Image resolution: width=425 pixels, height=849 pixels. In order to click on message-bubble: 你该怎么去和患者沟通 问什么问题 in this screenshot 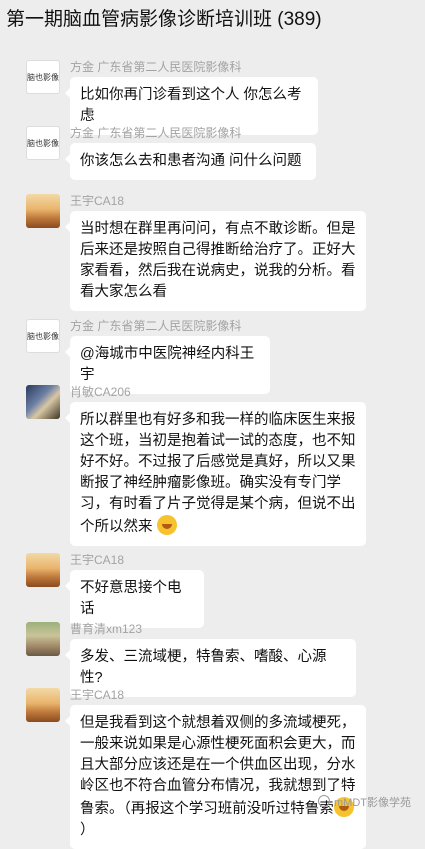, I will do `click(190, 161)`.